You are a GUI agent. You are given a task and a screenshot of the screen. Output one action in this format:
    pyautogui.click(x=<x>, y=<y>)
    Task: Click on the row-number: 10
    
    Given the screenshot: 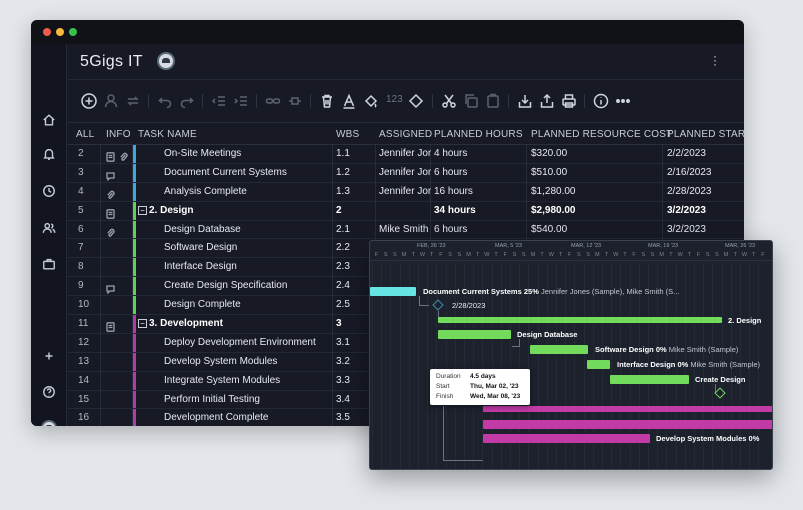 What is the action you would take?
    pyautogui.click(x=83, y=304)
    